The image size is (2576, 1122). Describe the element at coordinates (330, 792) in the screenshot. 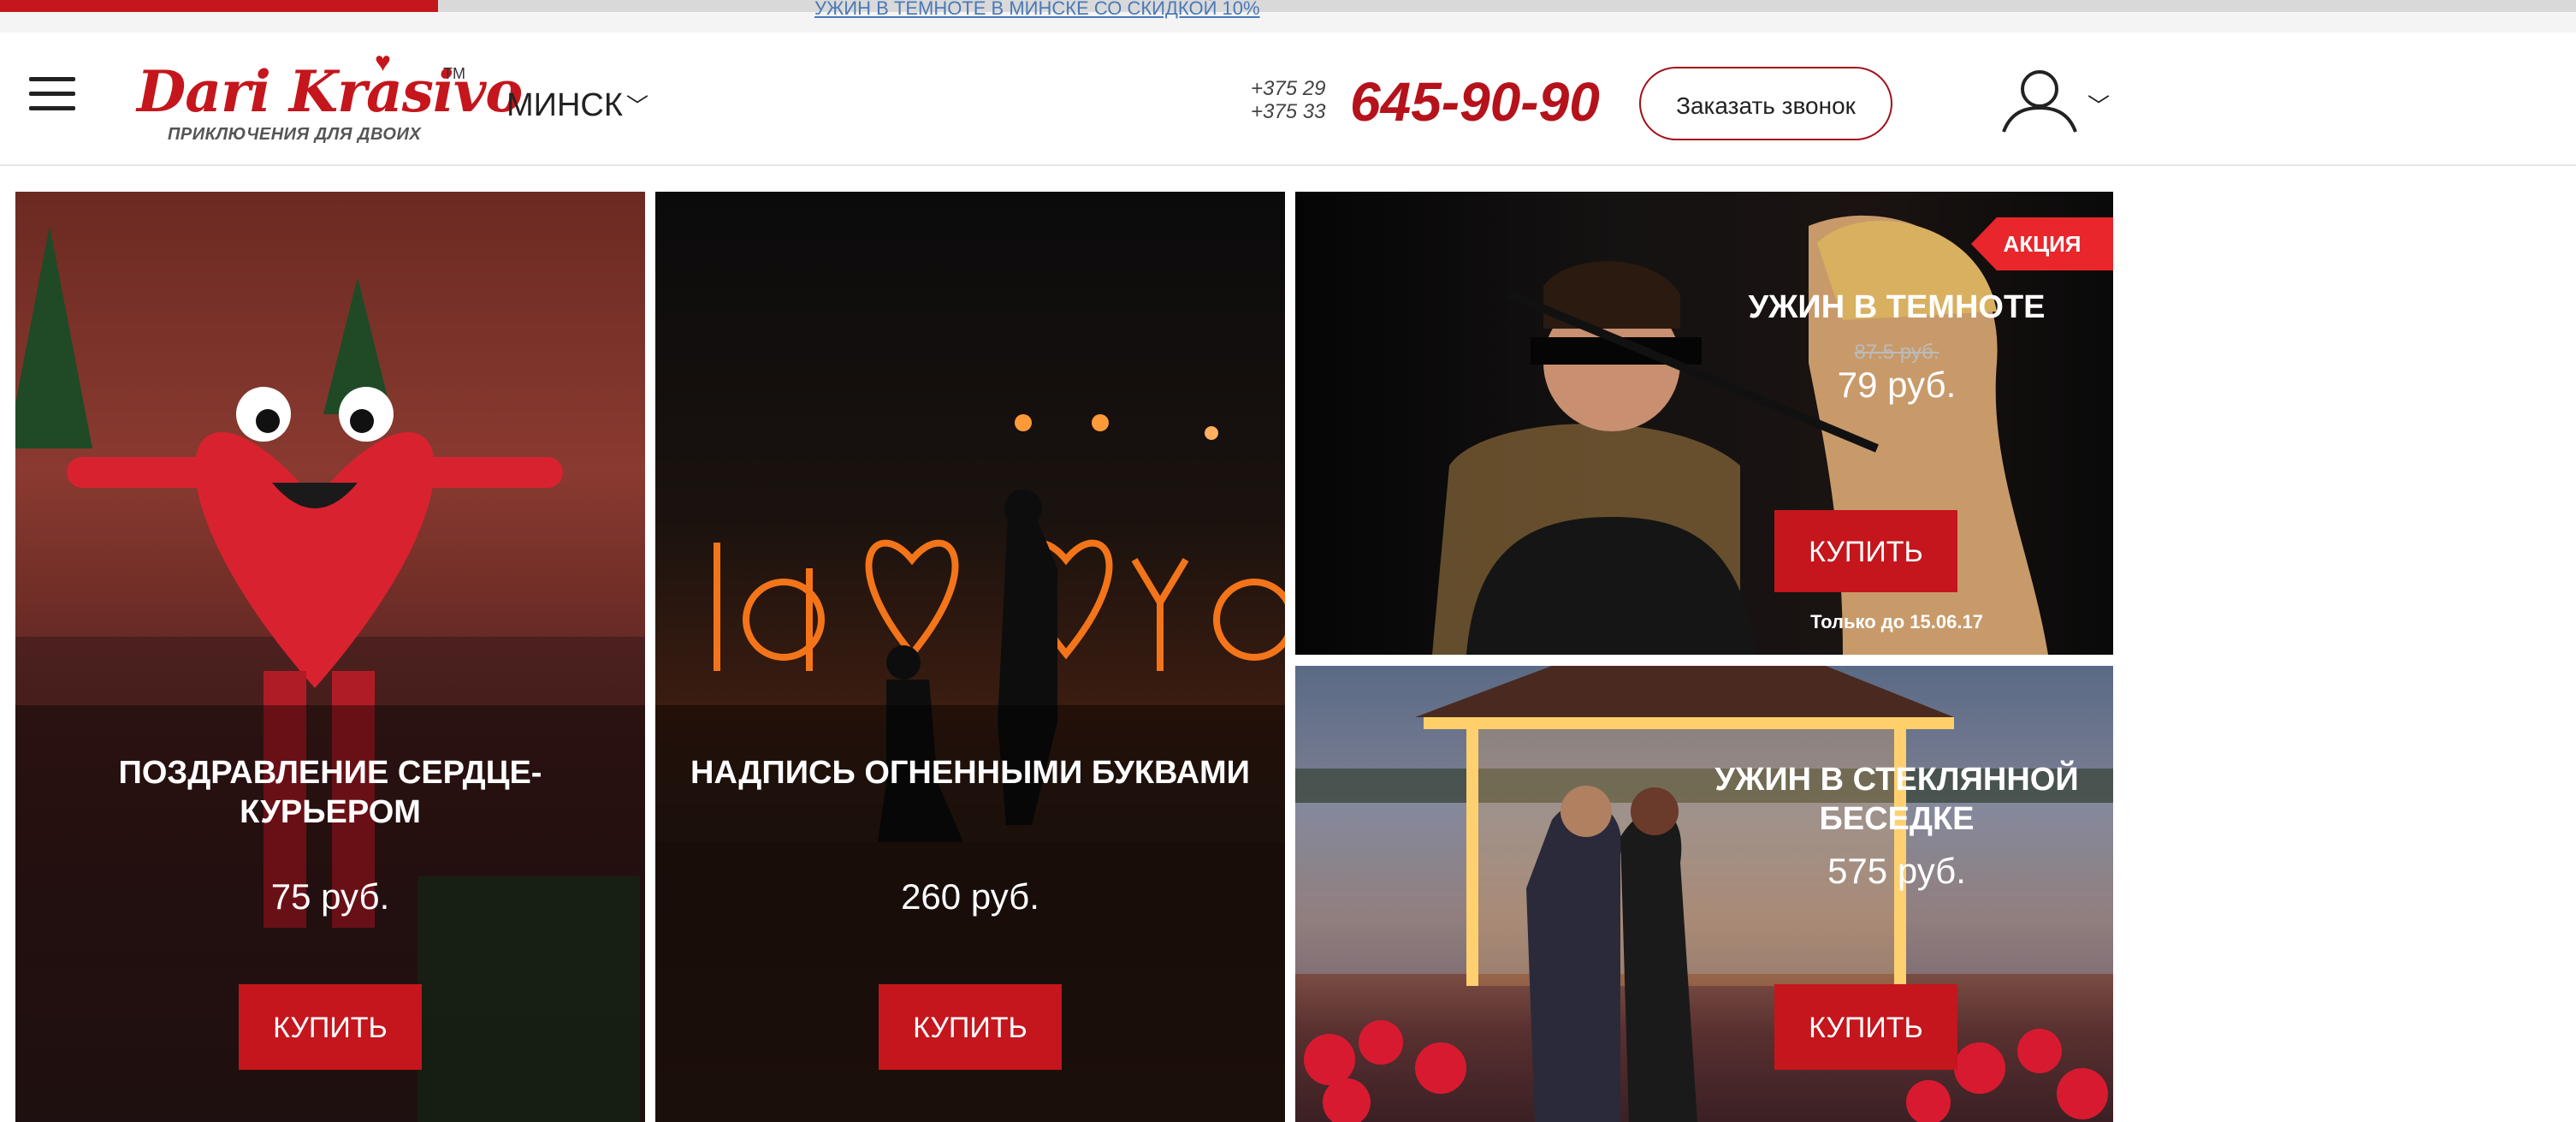

I see `product-title: ПОЗДРАВЛЕНИЕ СЕРДЦЕ-КУРЬЕРОМ` at that location.